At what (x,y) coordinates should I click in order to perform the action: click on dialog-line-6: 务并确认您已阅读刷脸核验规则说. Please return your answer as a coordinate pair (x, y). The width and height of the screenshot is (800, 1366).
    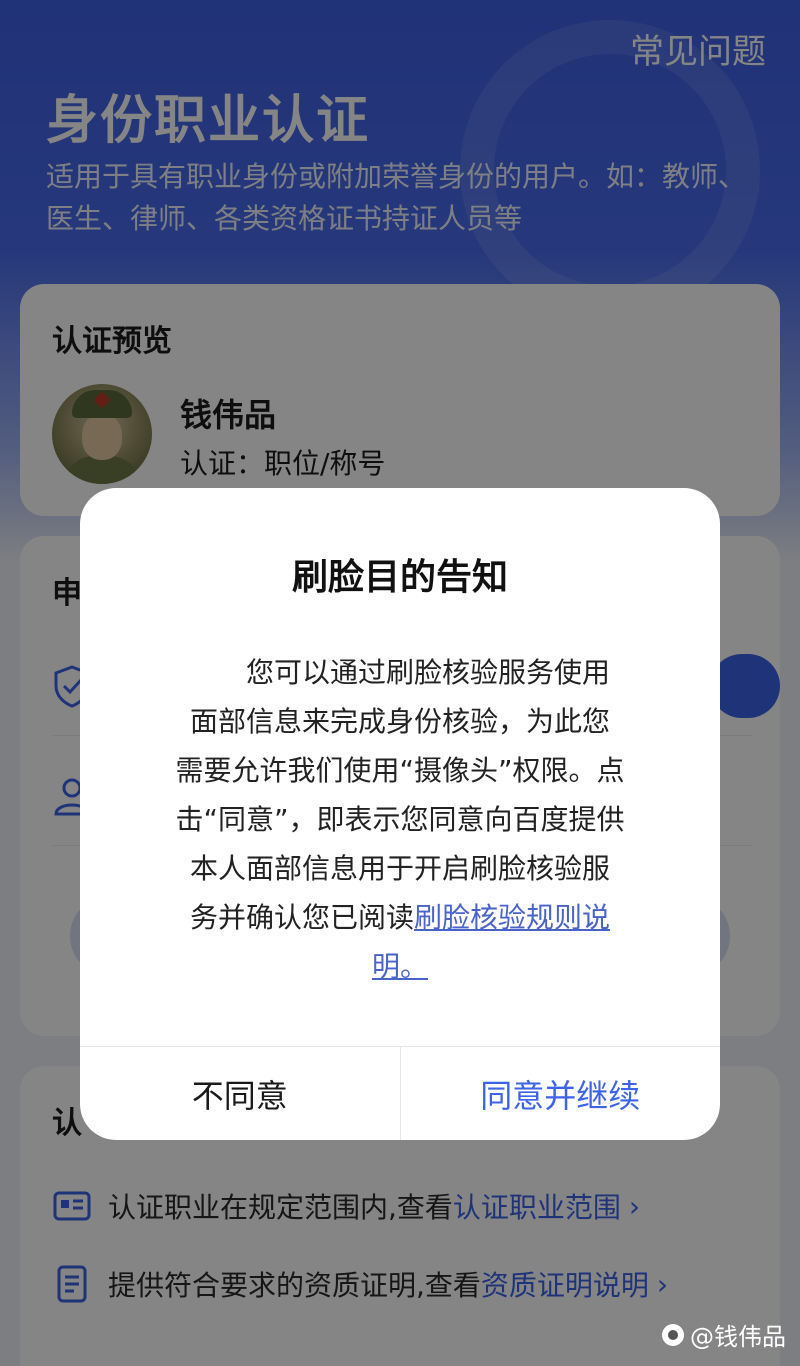
    Looking at the image, I should click on (400, 917).